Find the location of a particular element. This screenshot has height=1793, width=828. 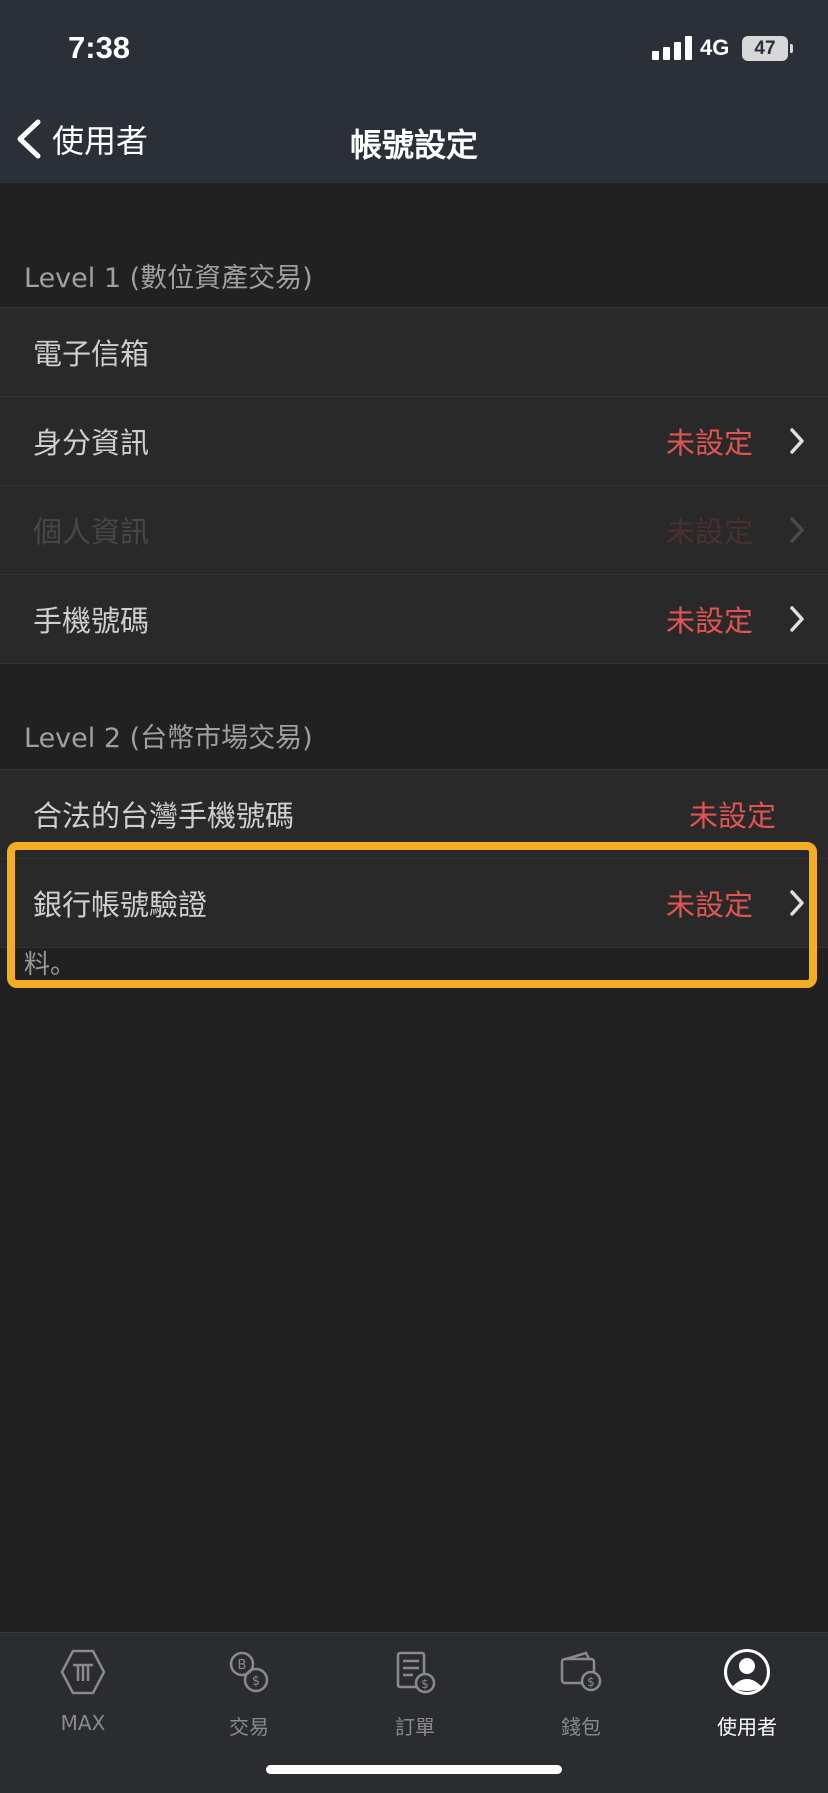

highlight-box is located at coordinates (412, 915).